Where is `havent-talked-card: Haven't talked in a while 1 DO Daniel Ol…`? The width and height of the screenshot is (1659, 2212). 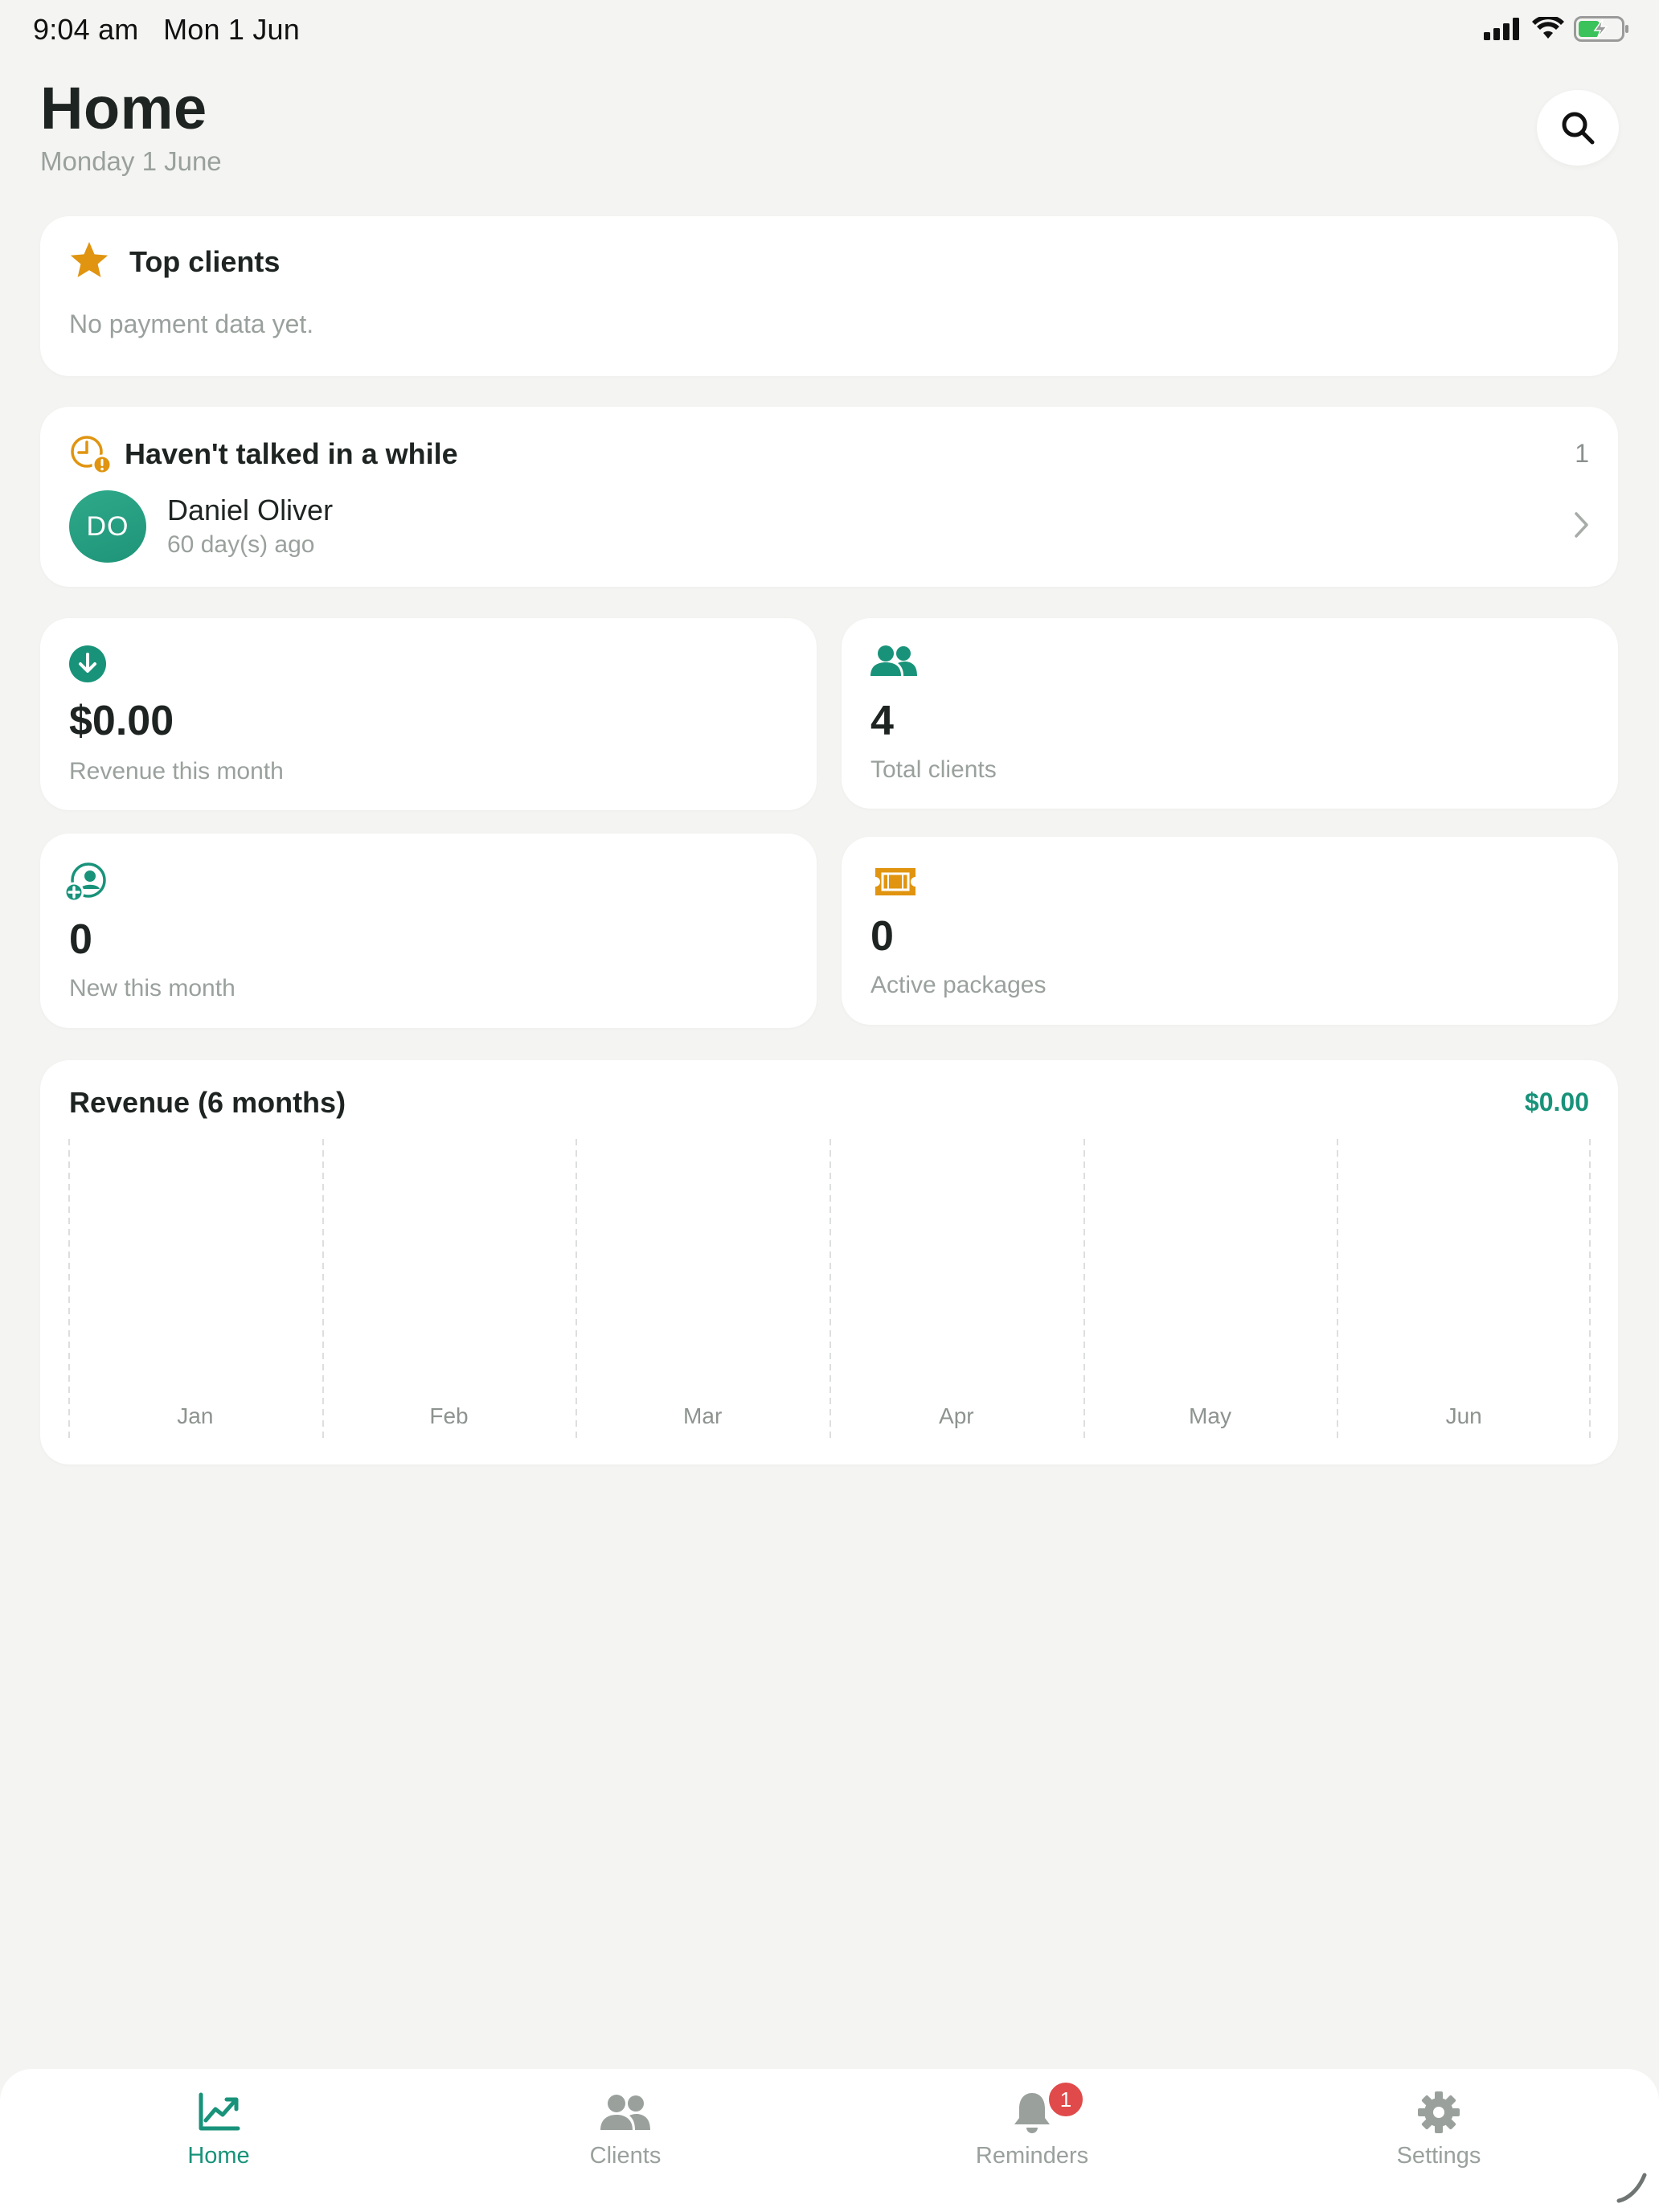
havent-talked-card: Haven't talked in a while 1 DO Daniel Ol… is located at coordinates (829, 497).